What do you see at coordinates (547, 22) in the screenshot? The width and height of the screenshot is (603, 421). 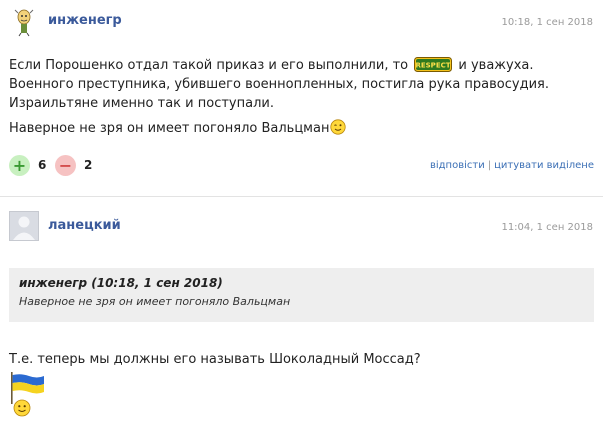 I see `timestamp: 10:18, 1 сен 2018` at bounding box center [547, 22].